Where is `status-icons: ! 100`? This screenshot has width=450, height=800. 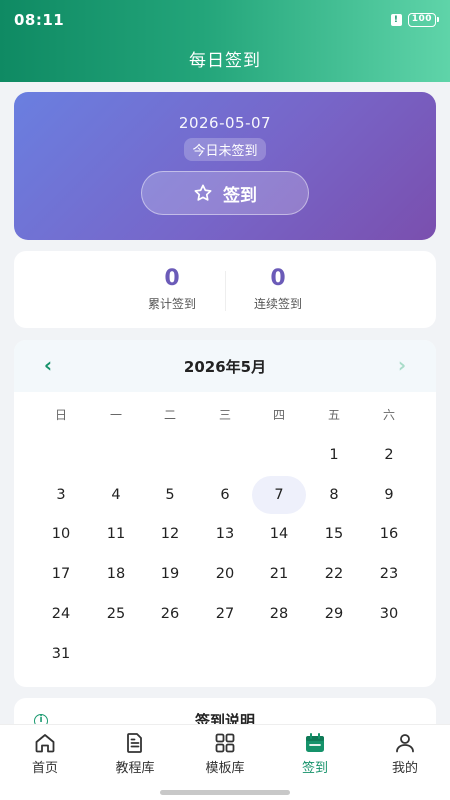 status-icons: ! 100 is located at coordinates (415, 20).